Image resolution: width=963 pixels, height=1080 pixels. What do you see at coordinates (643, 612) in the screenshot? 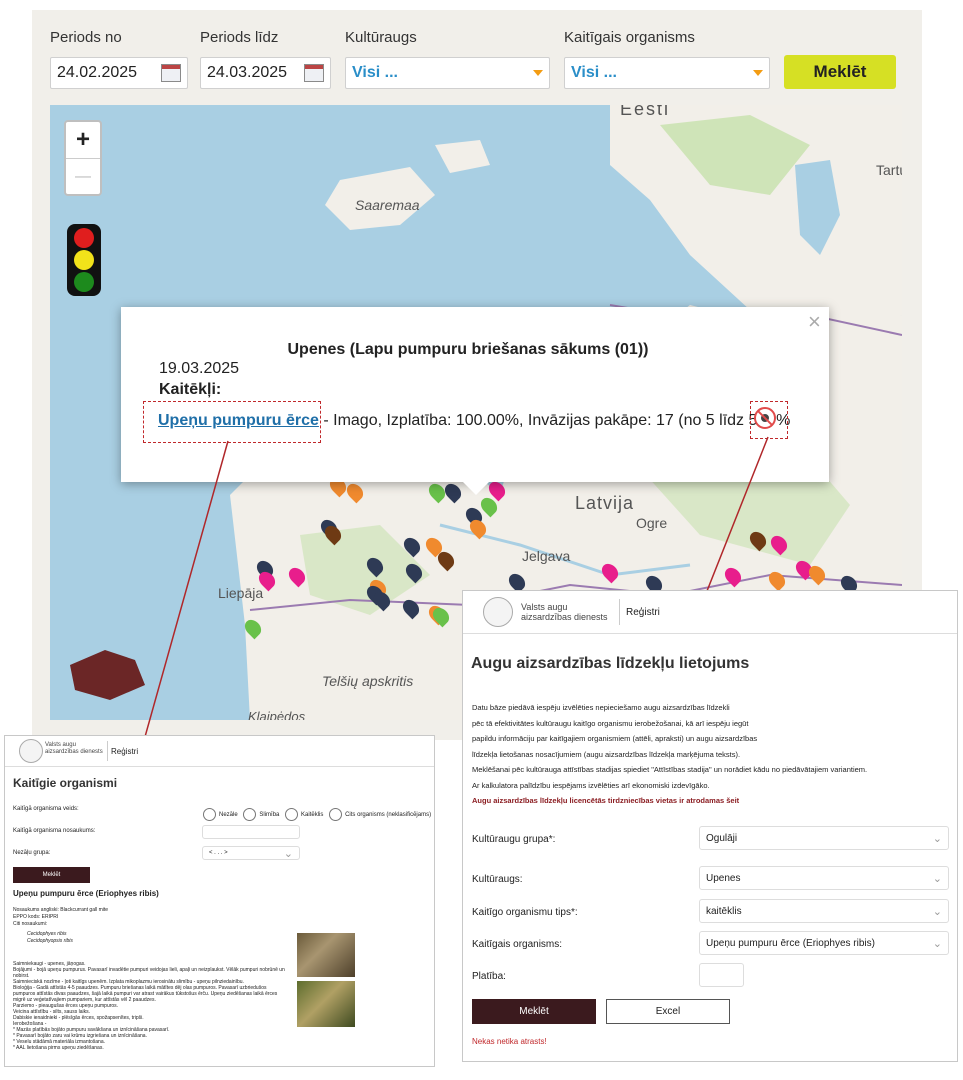
I see `right-nav-registri: Reģistri` at bounding box center [643, 612].